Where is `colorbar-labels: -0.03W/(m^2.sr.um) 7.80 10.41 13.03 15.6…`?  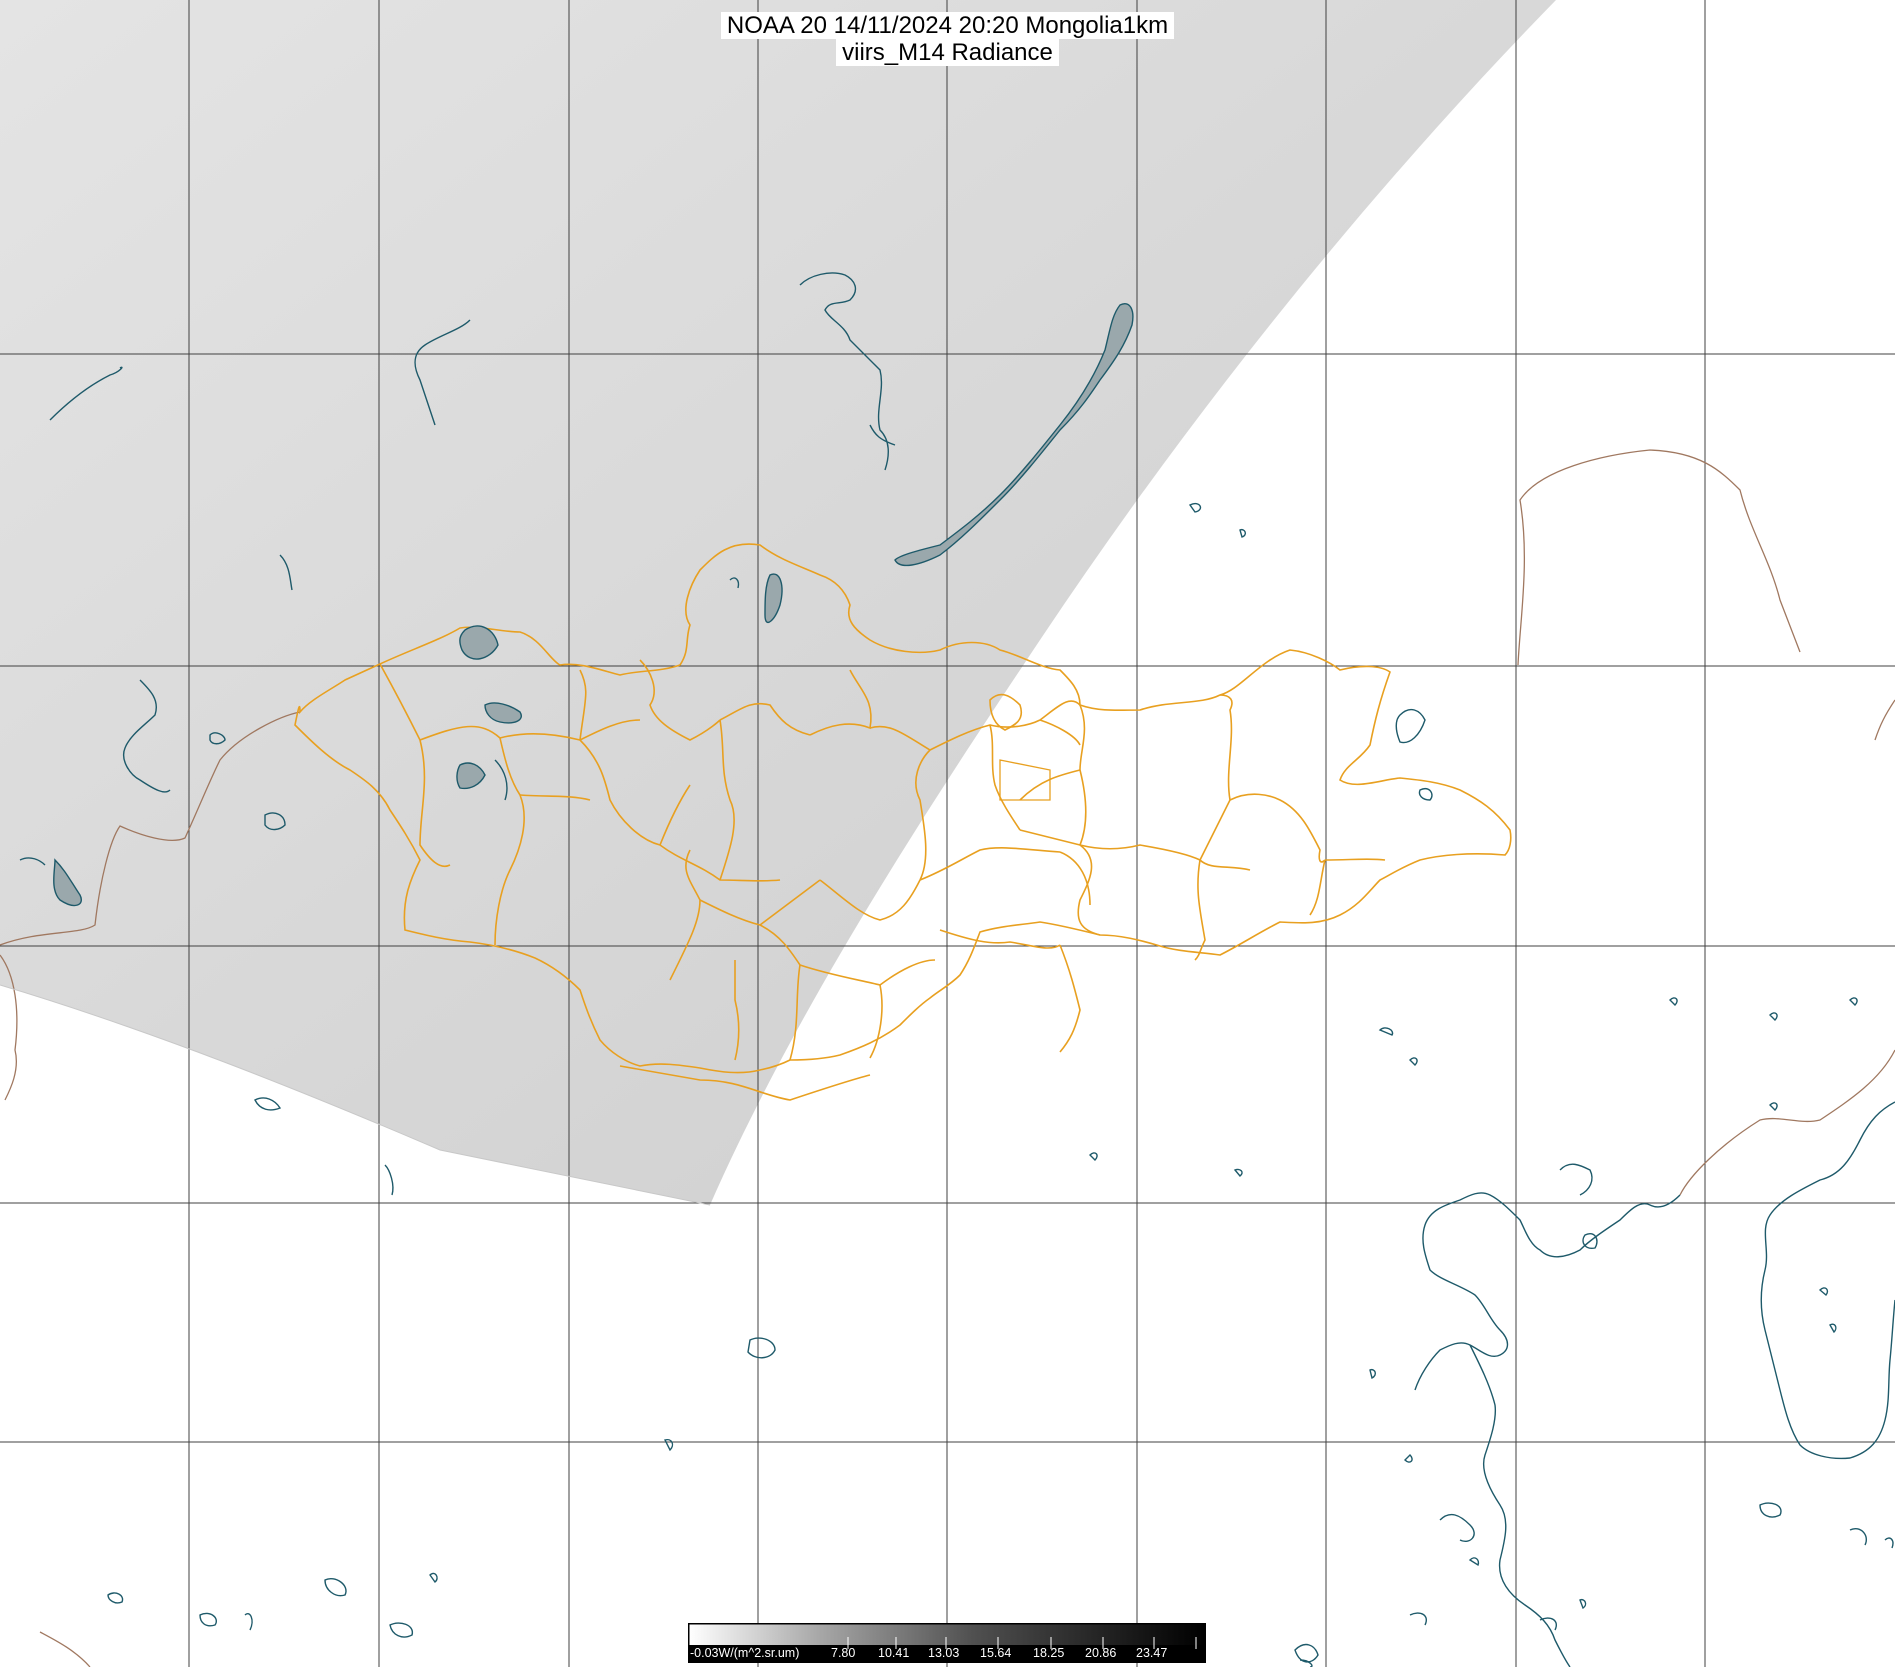
colorbar-labels: -0.03W/(m^2.sr.um) 7.80 10.41 13.03 15.6… is located at coordinates (947, 1654).